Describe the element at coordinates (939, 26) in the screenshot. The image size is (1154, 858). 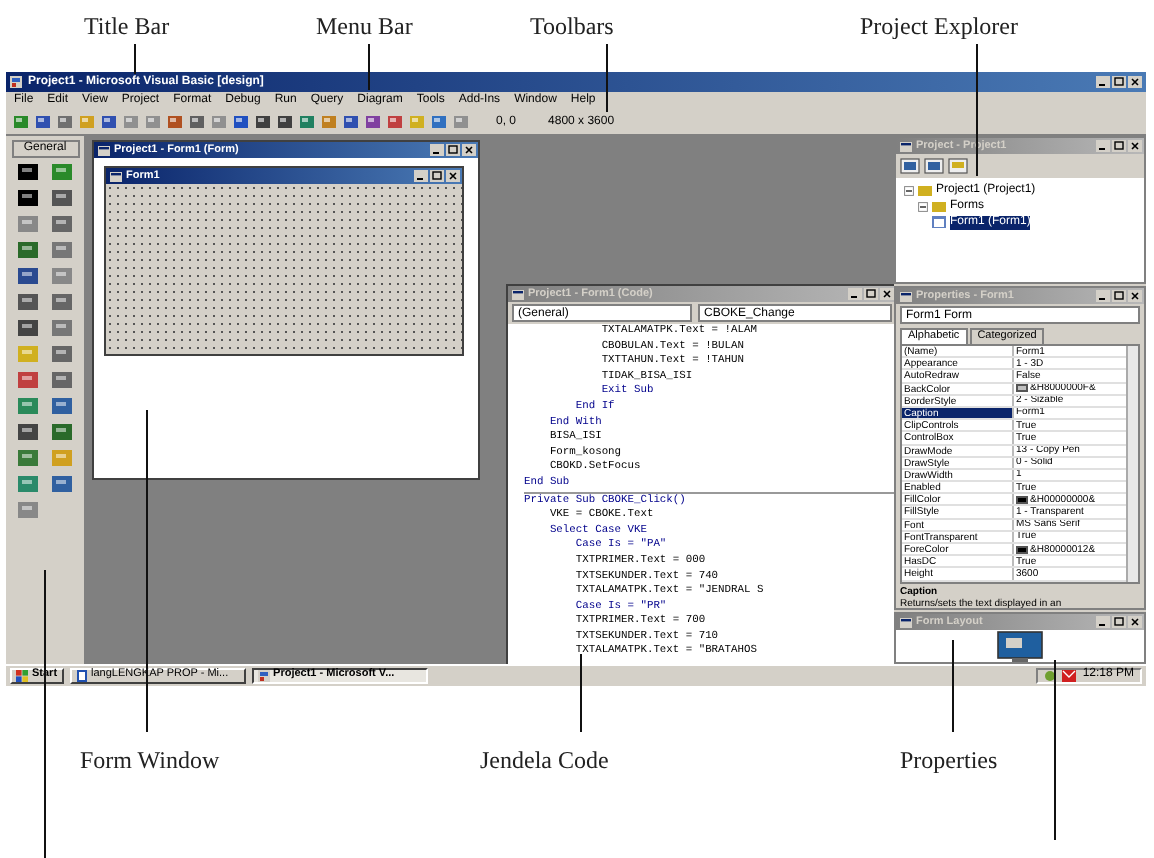
I see `callout-label: Project Explorer` at that location.